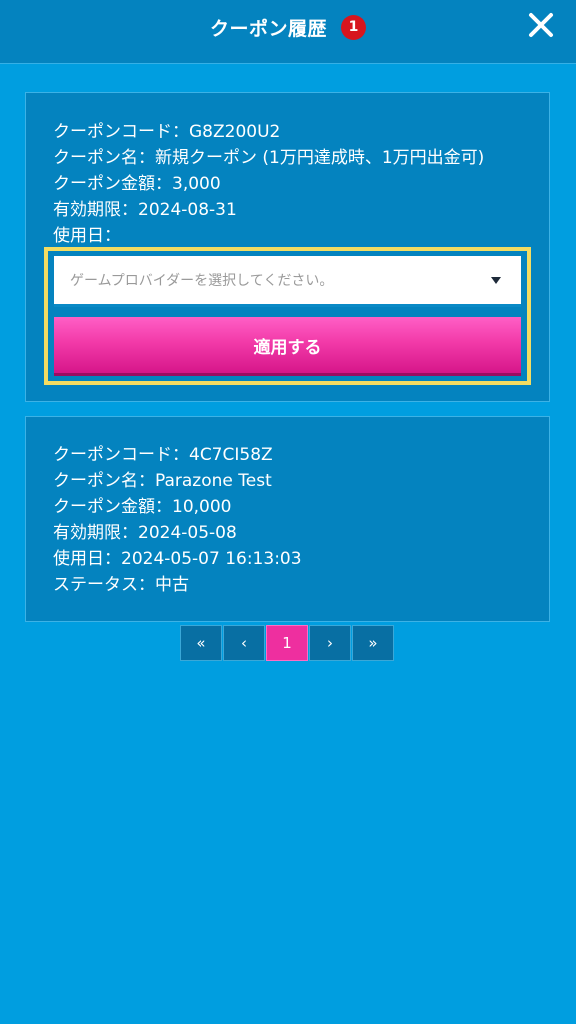 The image size is (576, 1024). I want to click on header-bar: クーポン履歴 1, so click(288, 32).